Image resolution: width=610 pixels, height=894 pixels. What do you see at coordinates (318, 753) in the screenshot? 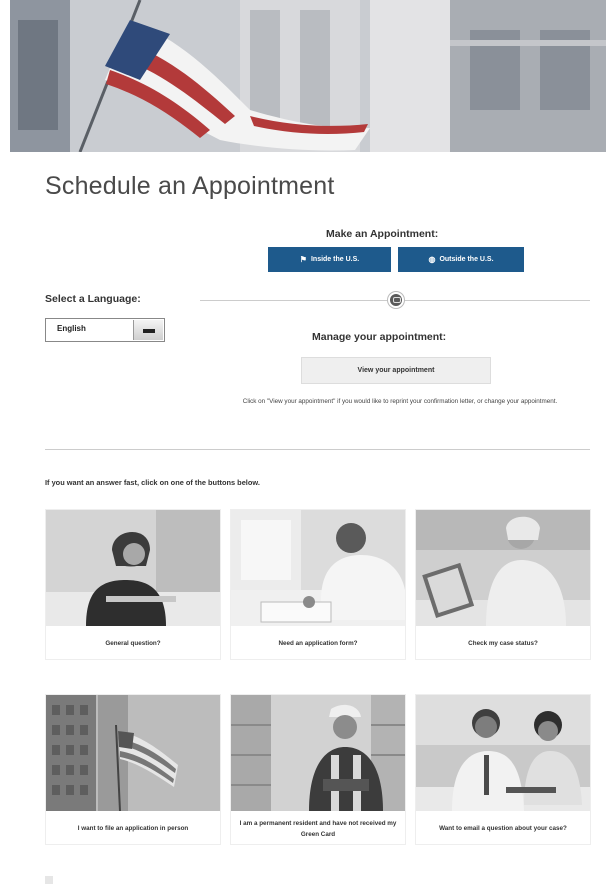
I see `warehouse-worker-image` at bounding box center [318, 753].